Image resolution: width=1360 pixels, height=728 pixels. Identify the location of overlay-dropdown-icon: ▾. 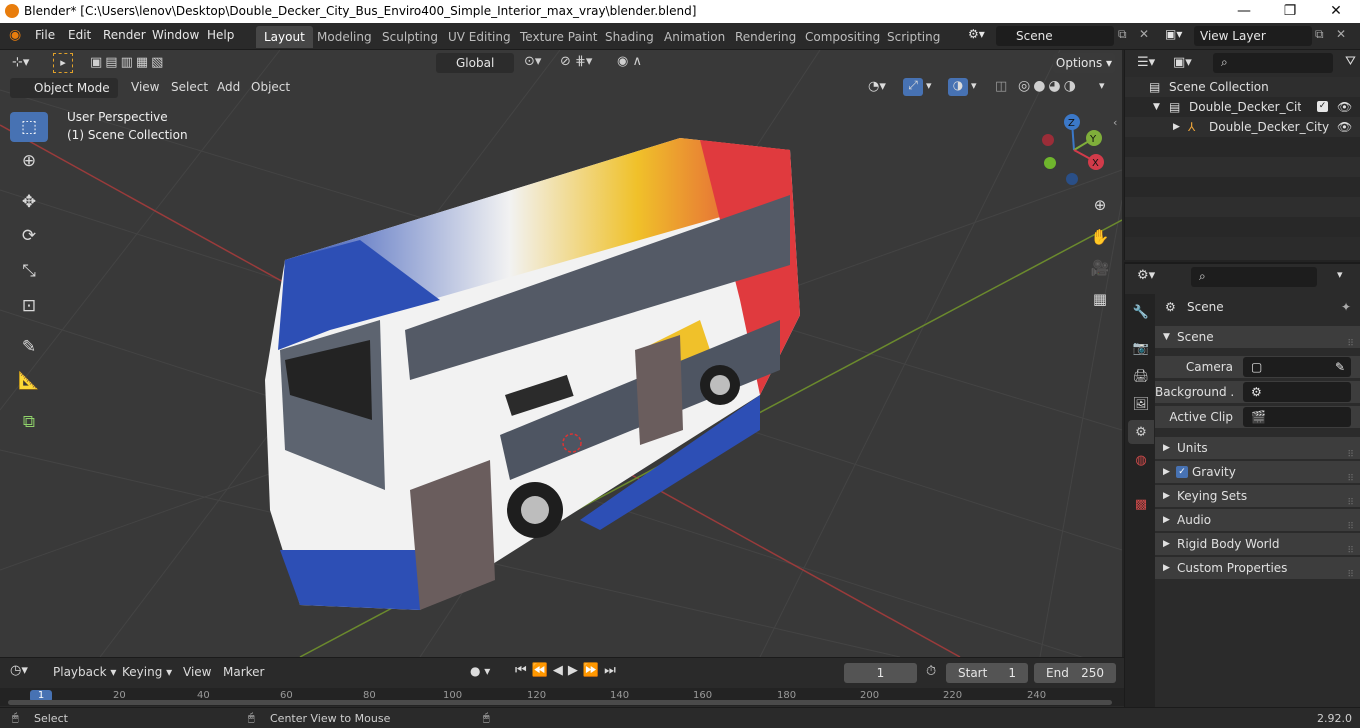
(974, 85).